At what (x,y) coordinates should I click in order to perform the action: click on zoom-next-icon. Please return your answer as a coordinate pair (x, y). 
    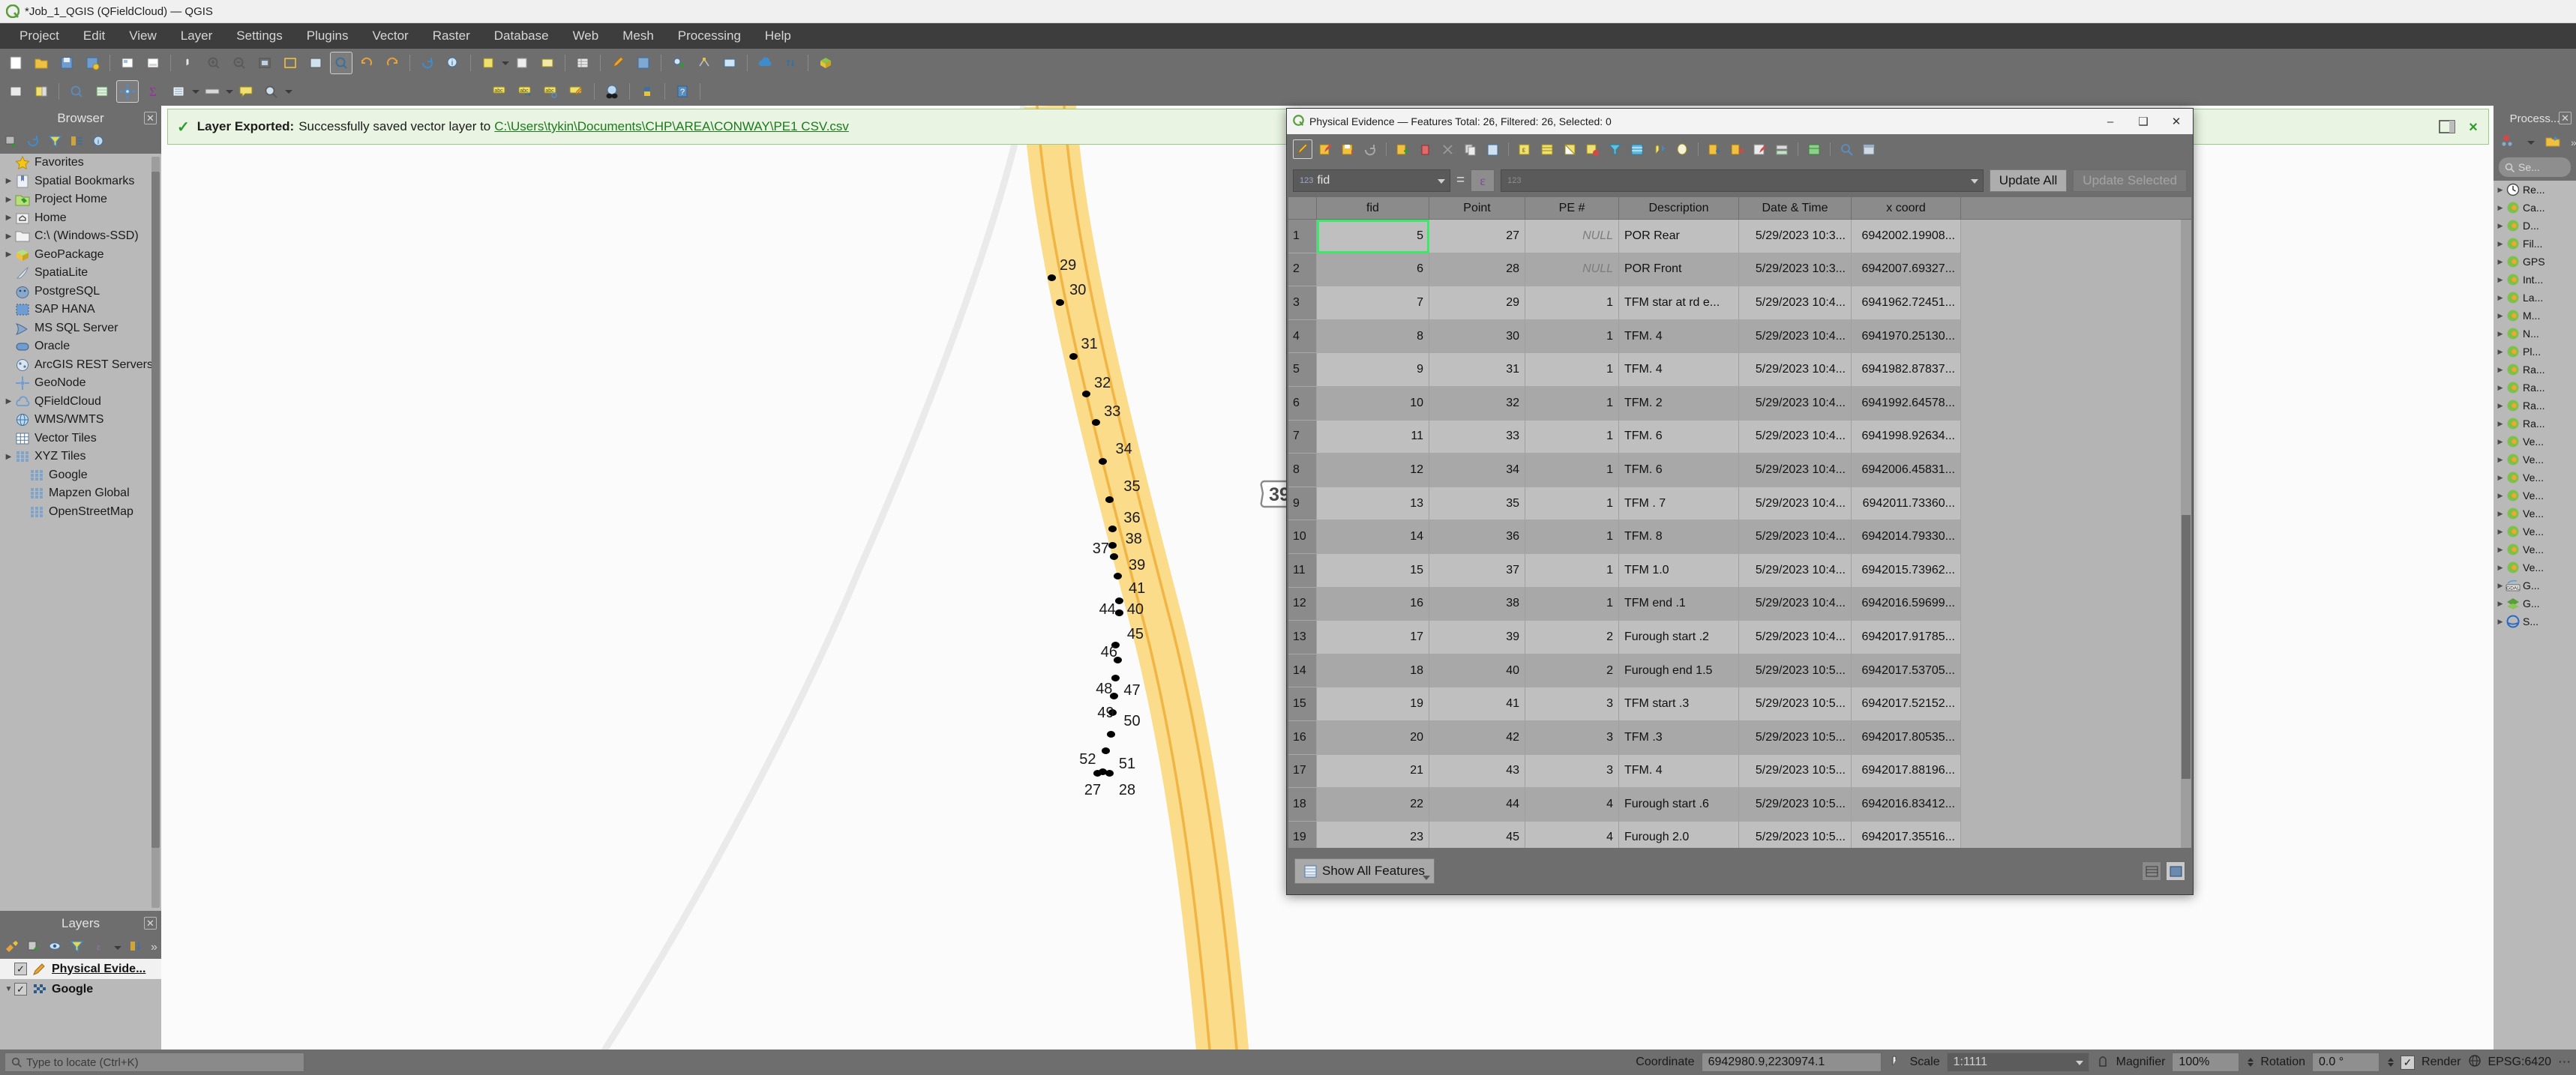
    Looking at the image, I should click on (392, 63).